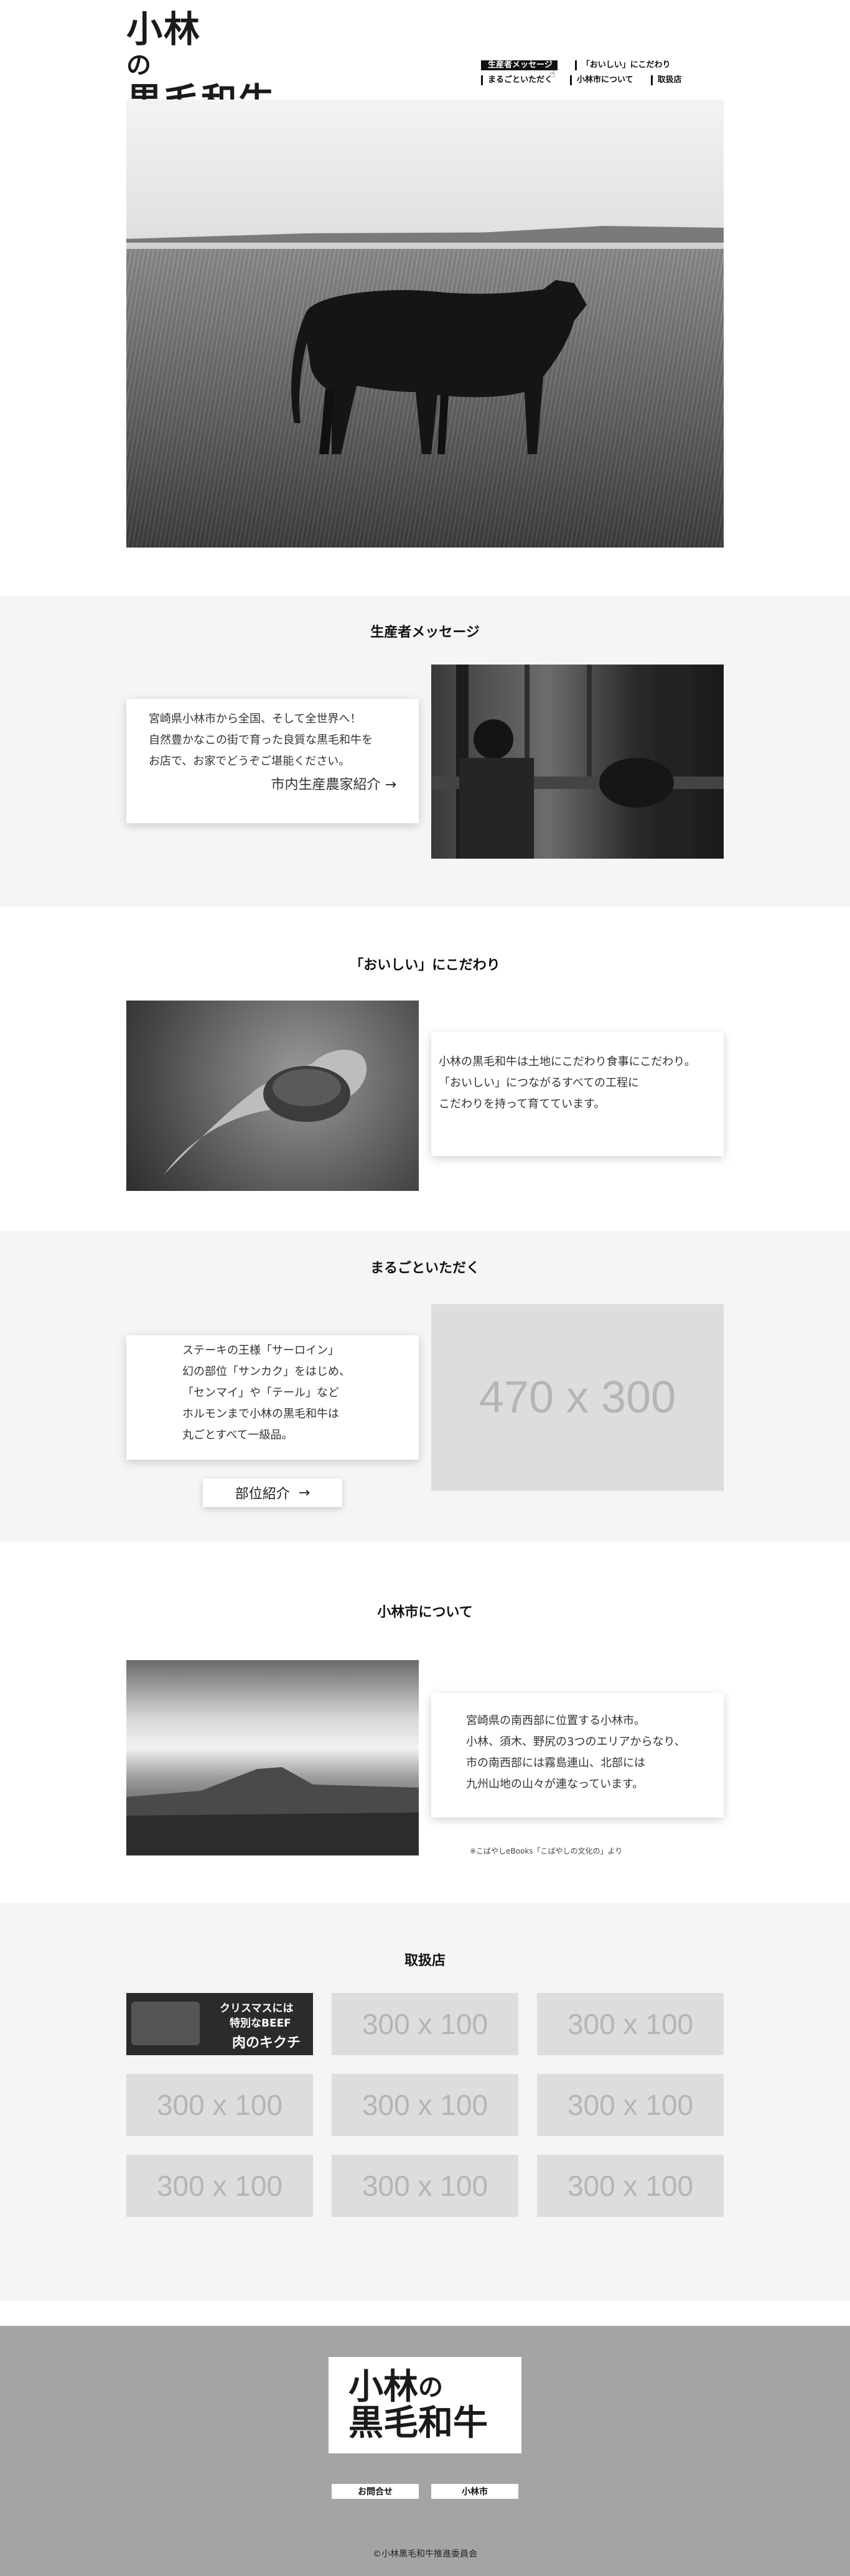 Image resolution: width=850 pixels, height=2576 pixels. I want to click on kobayashi-city-button: 小林市, so click(475, 2492).